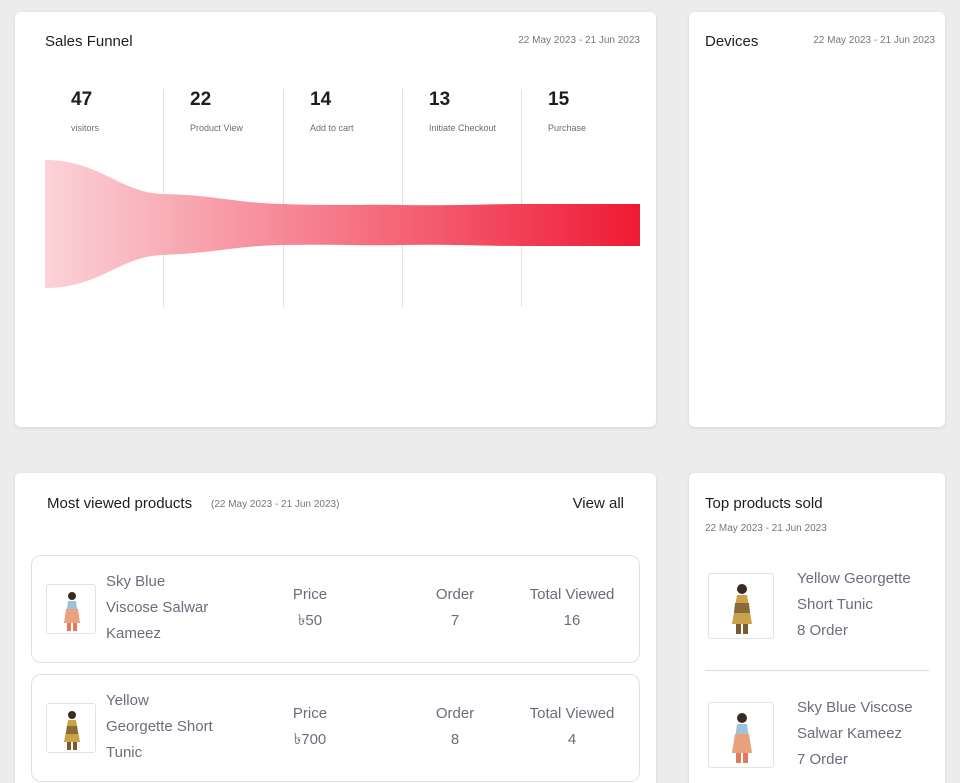 Image resolution: width=960 pixels, height=783 pixels. I want to click on product-name-line: Viscose Salwar, so click(157, 607).